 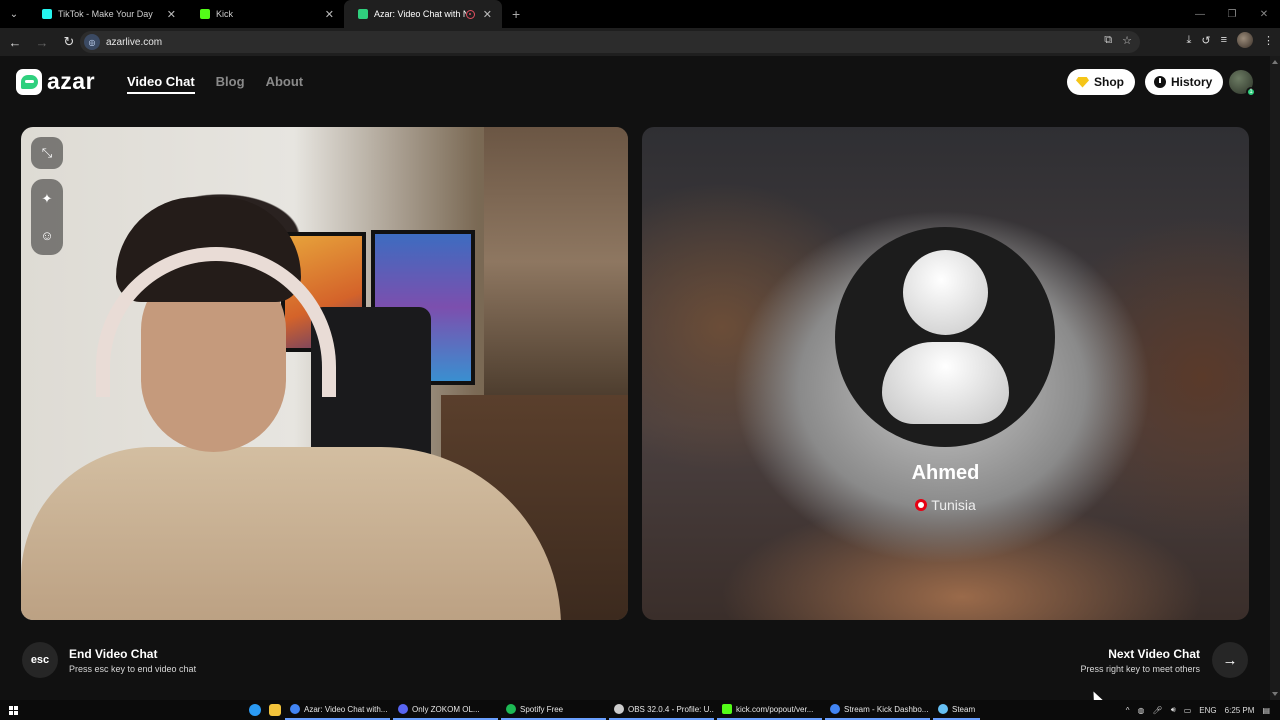 What do you see at coordinates (1108, 40) in the screenshot?
I see `install-app-icon: ⧉` at bounding box center [1108, 40].